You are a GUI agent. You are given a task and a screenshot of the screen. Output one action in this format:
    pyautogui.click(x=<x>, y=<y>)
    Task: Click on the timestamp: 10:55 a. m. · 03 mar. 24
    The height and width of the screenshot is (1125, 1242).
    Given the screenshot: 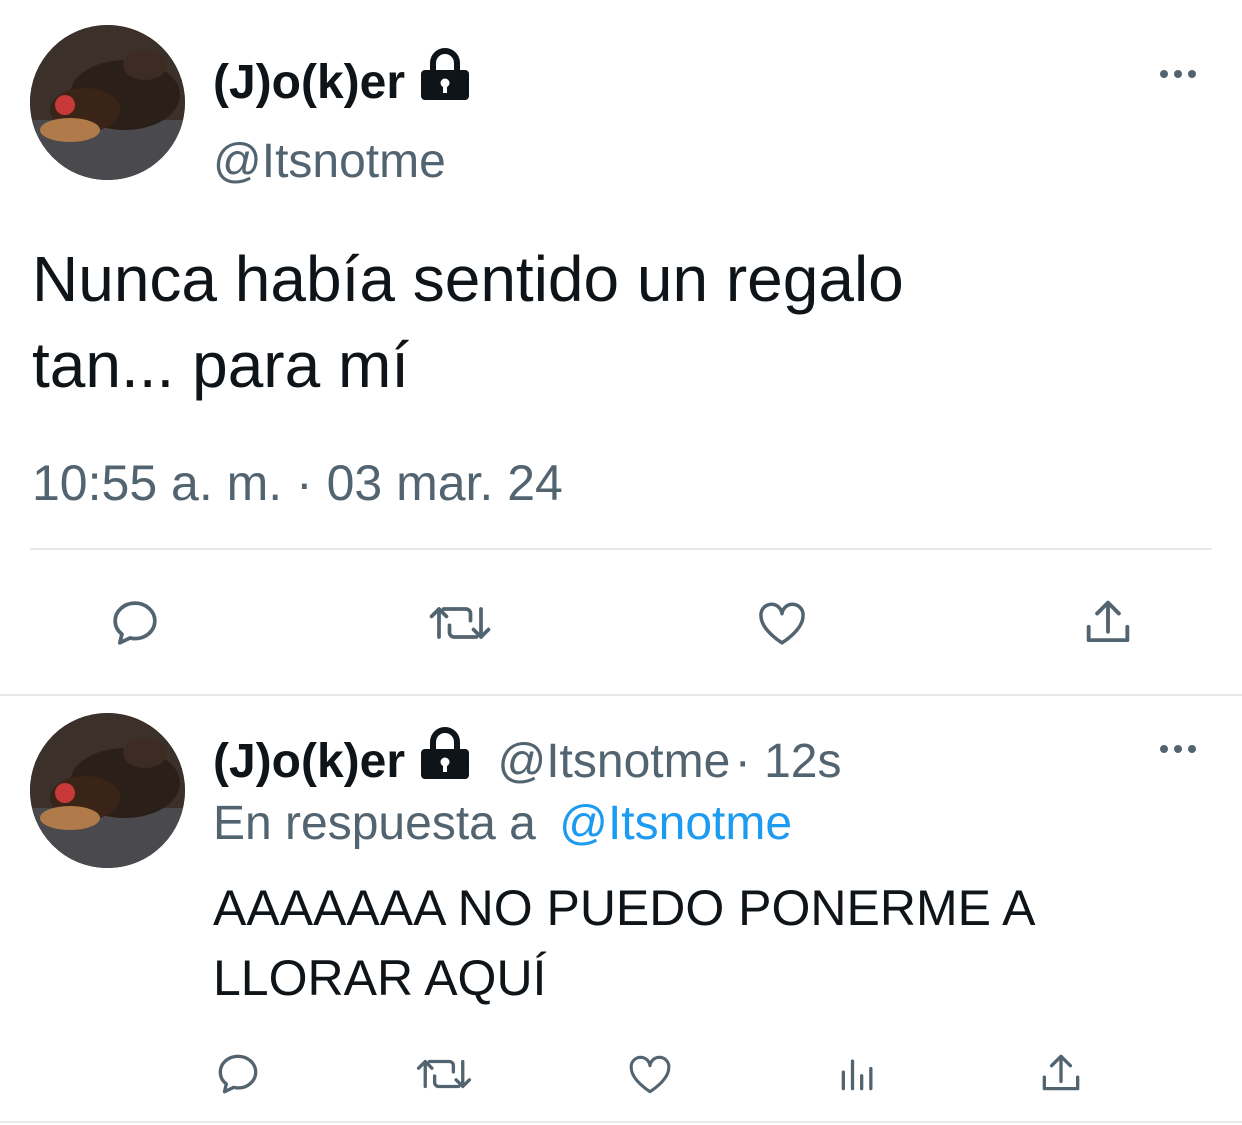 What is the action you would take?
    pyautogui.click(x=297, y=483)
    